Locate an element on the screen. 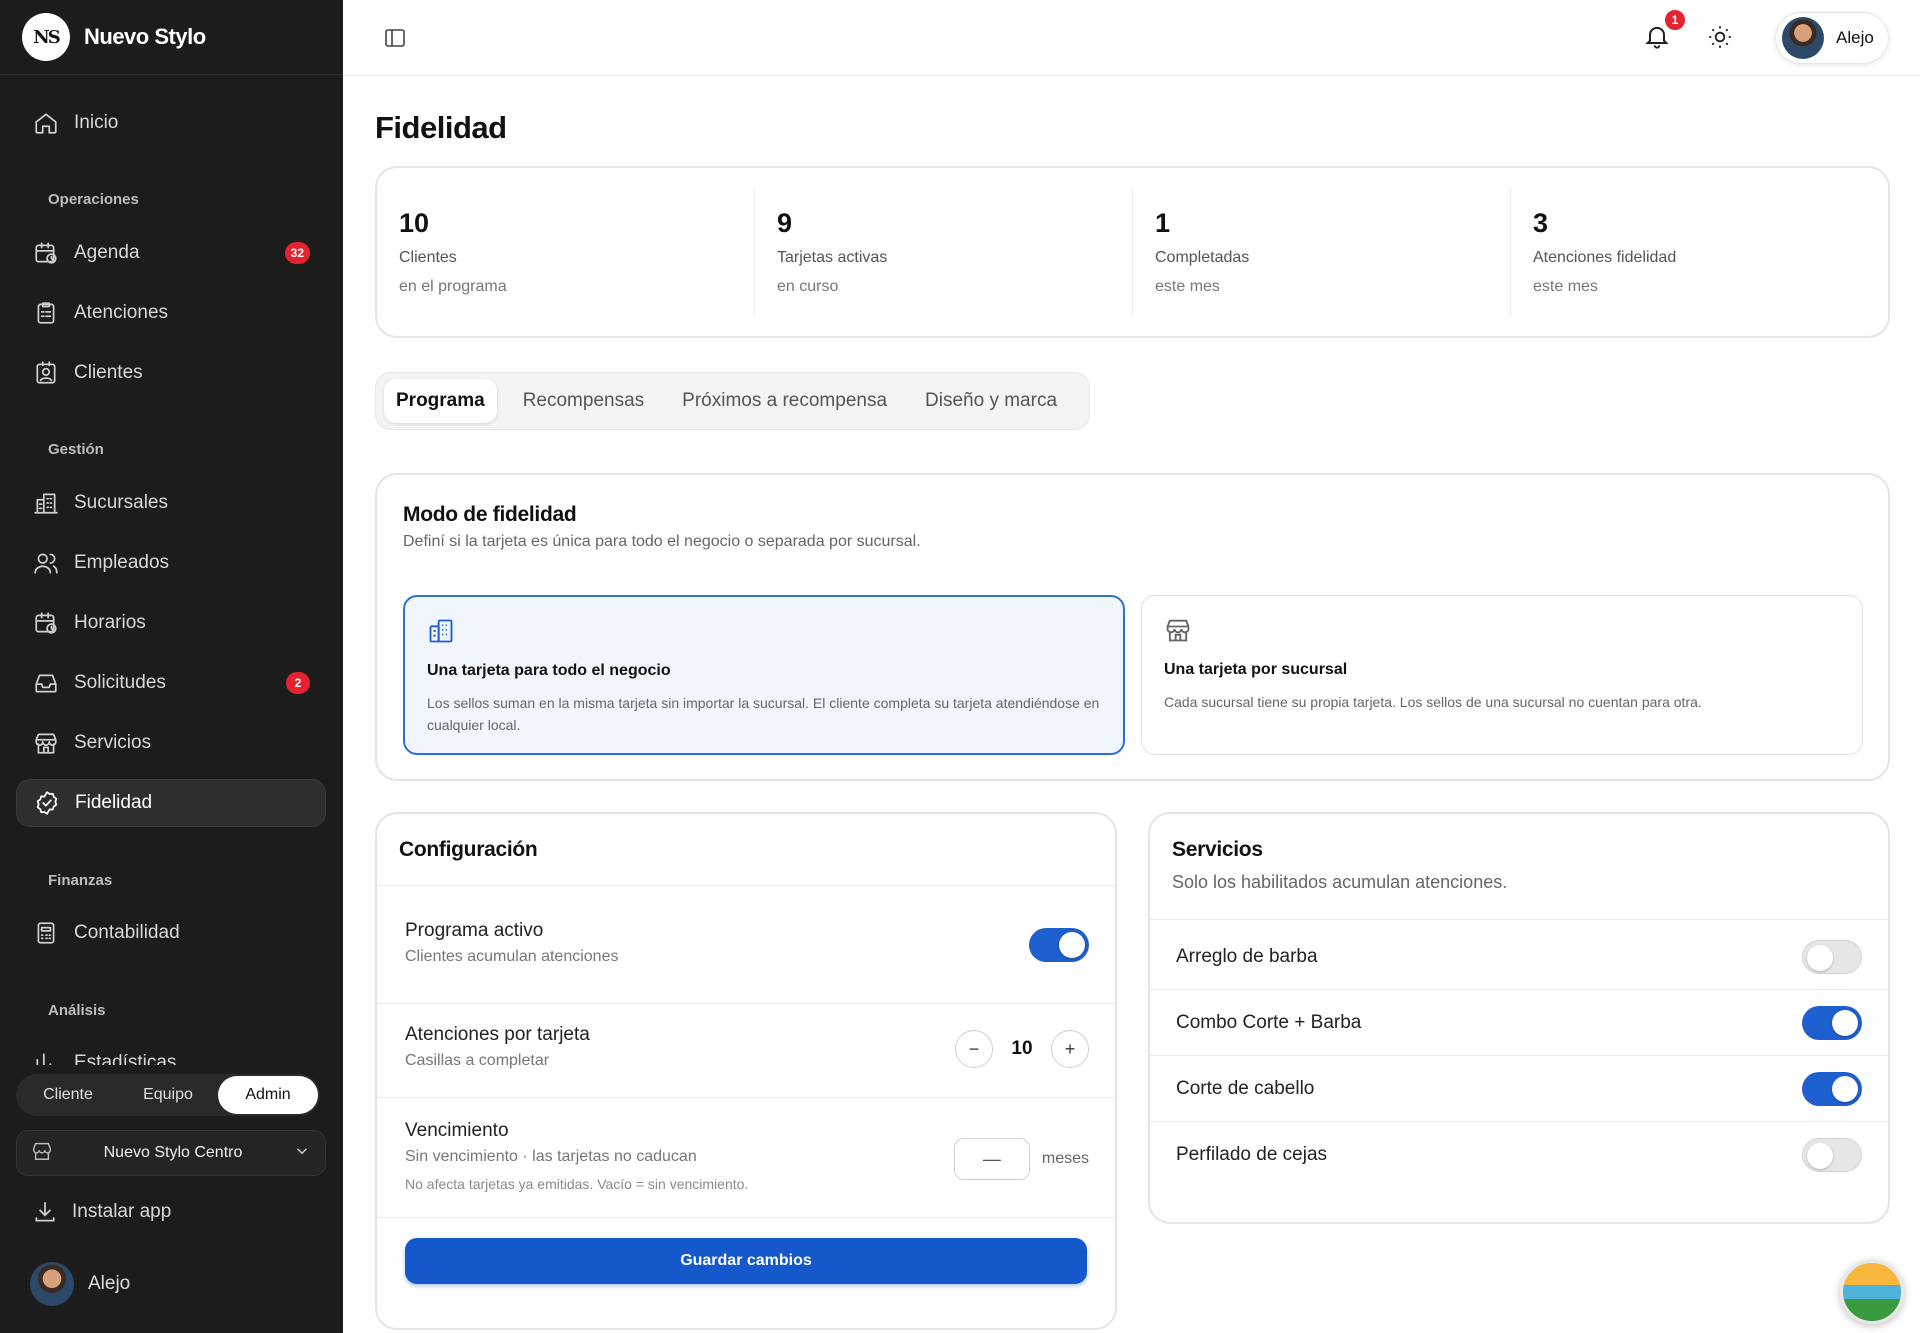  sidebar-item-label: Agenda is located at coordinates (107, 252).